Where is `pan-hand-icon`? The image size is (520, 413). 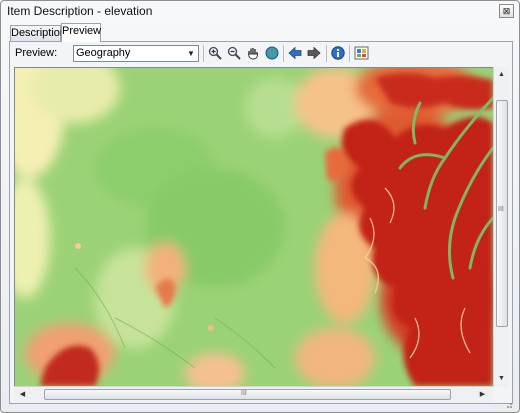
pan-hand-icon is located at coordinates (253, 53).